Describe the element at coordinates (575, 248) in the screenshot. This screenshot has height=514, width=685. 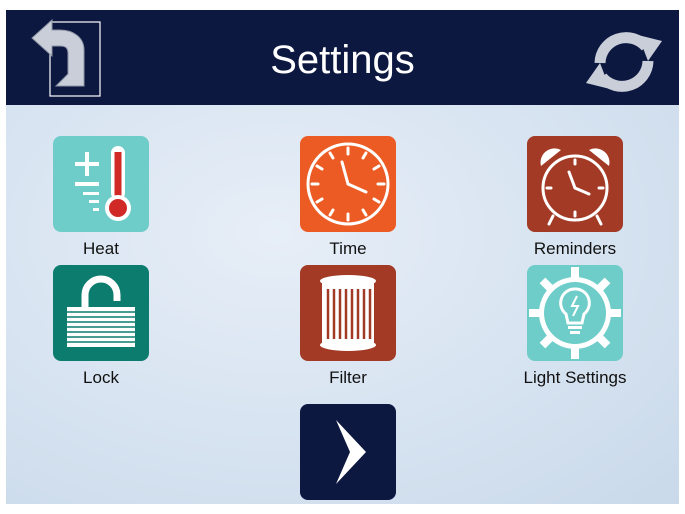
I see `tile-reminders-label: Reminders` at that location.